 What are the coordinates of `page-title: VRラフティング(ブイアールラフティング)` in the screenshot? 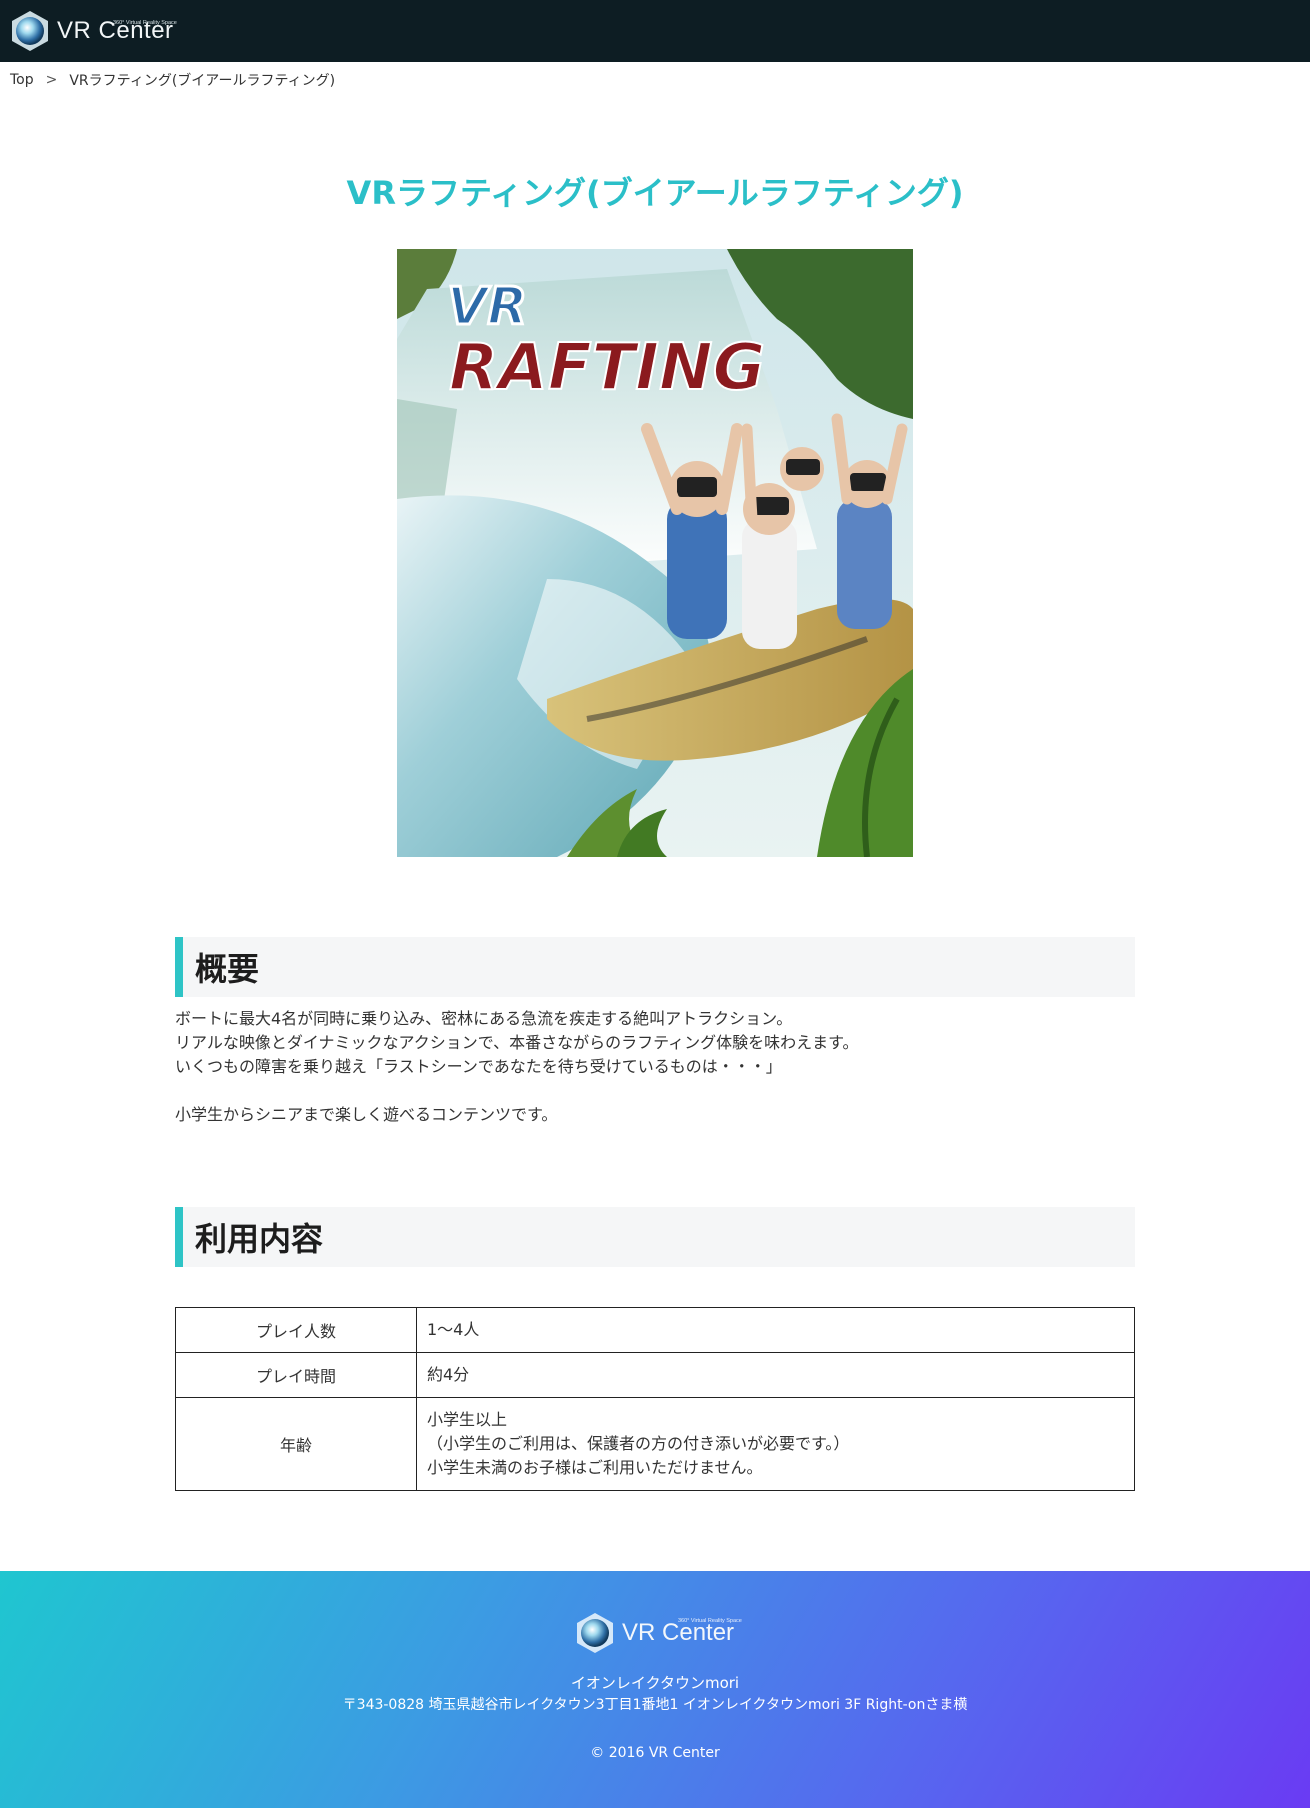 It's located at (655, 193).